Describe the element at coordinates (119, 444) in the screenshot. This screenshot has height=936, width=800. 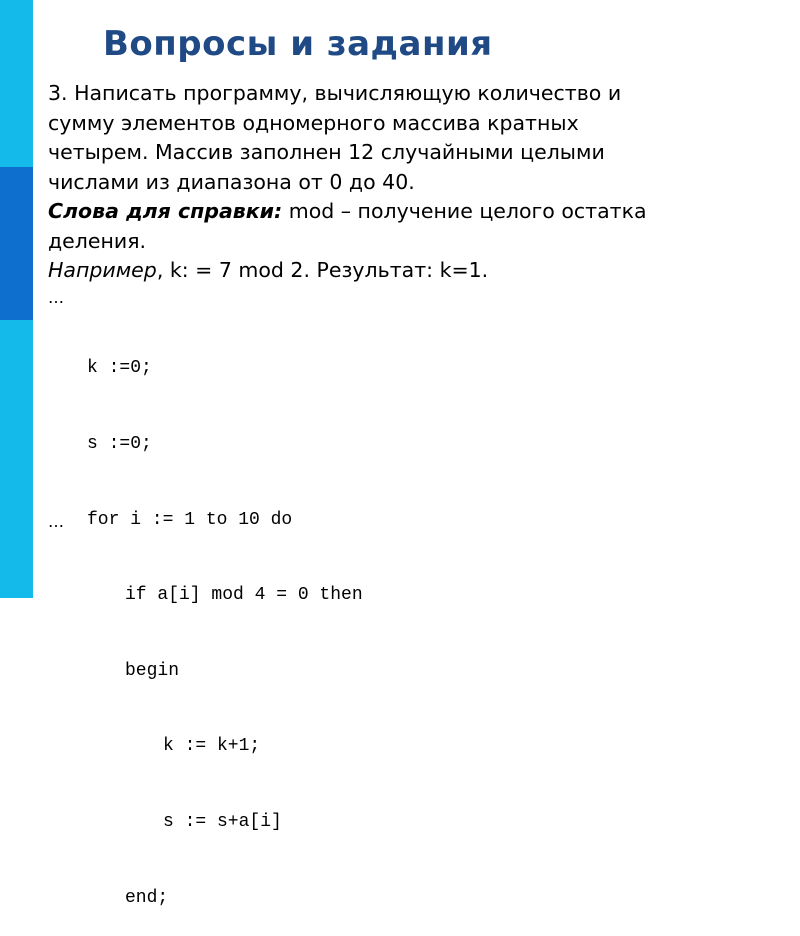
I see `code-line: s :=0;` at that location.